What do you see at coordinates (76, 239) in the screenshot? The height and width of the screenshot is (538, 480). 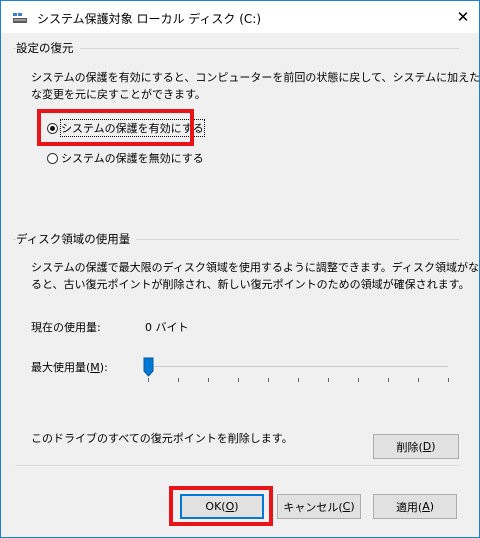 I see `disk-group-label: ディスク領域の使用量` at bounding box center [76, 239].